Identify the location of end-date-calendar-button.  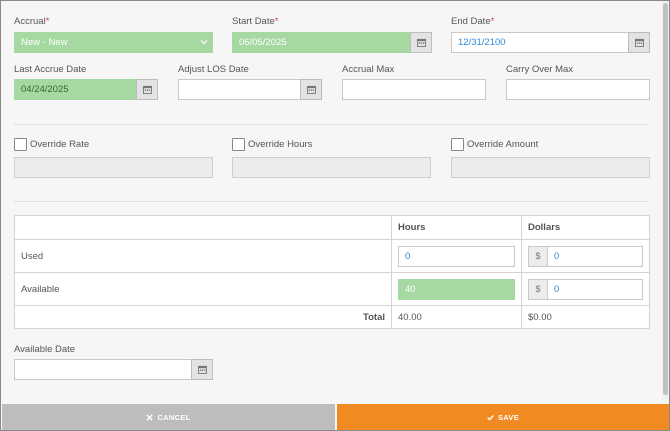
(639, 42).